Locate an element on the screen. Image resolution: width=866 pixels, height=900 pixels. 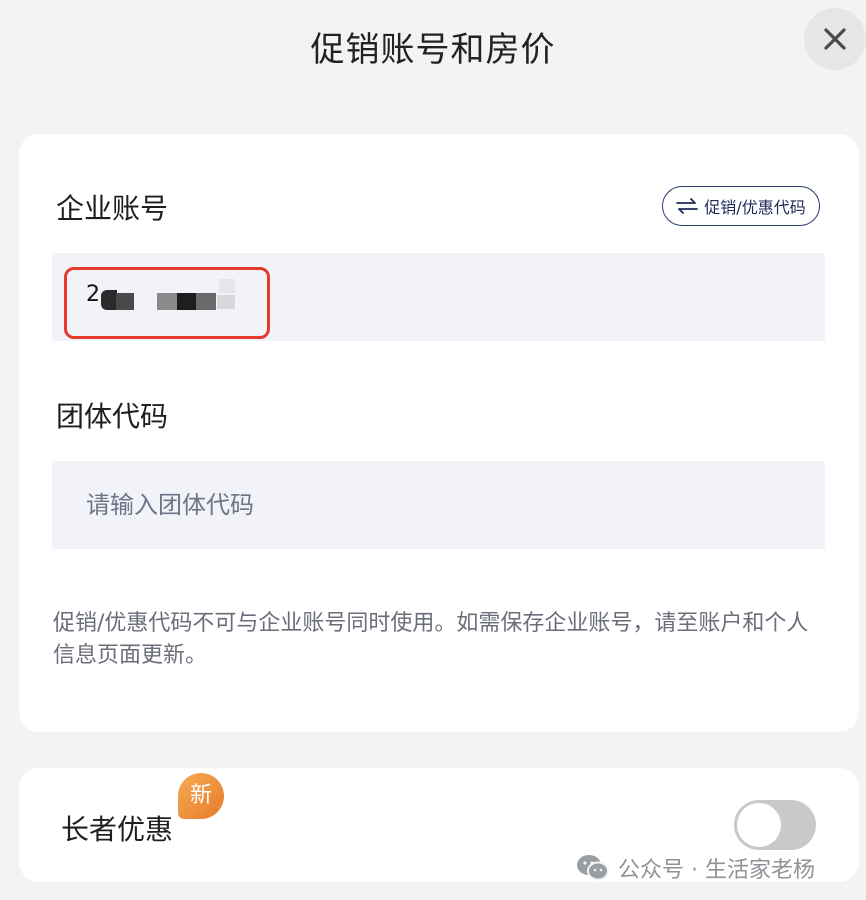
new-badge: 新 is located at coordinates (201, 796).